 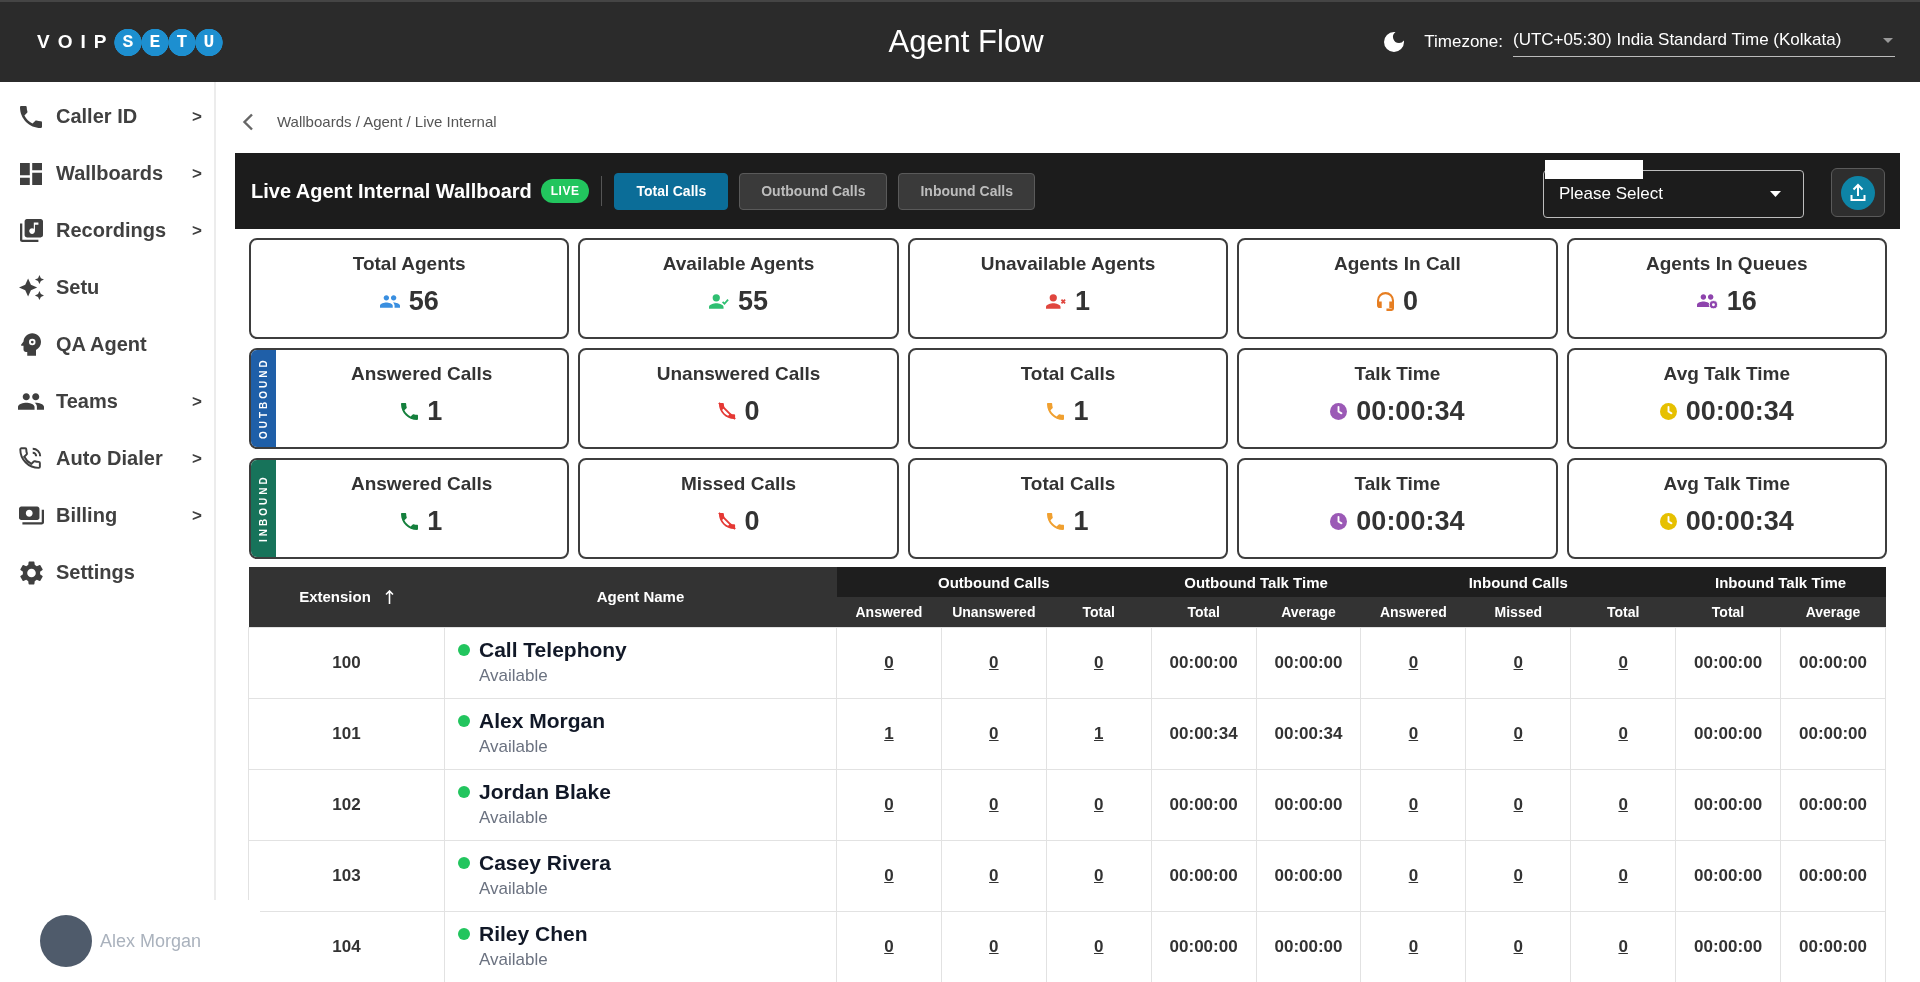 I want to click on table-cell: 102, so click(x=346, y=804).